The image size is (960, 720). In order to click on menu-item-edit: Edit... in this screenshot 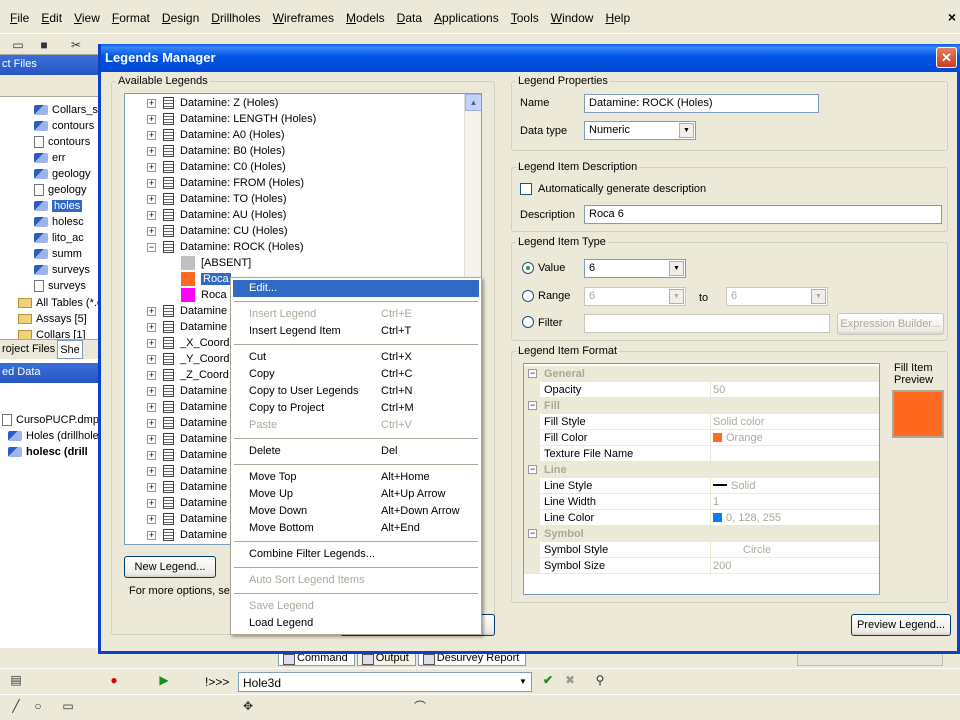, I will do `click(356, 288)`.